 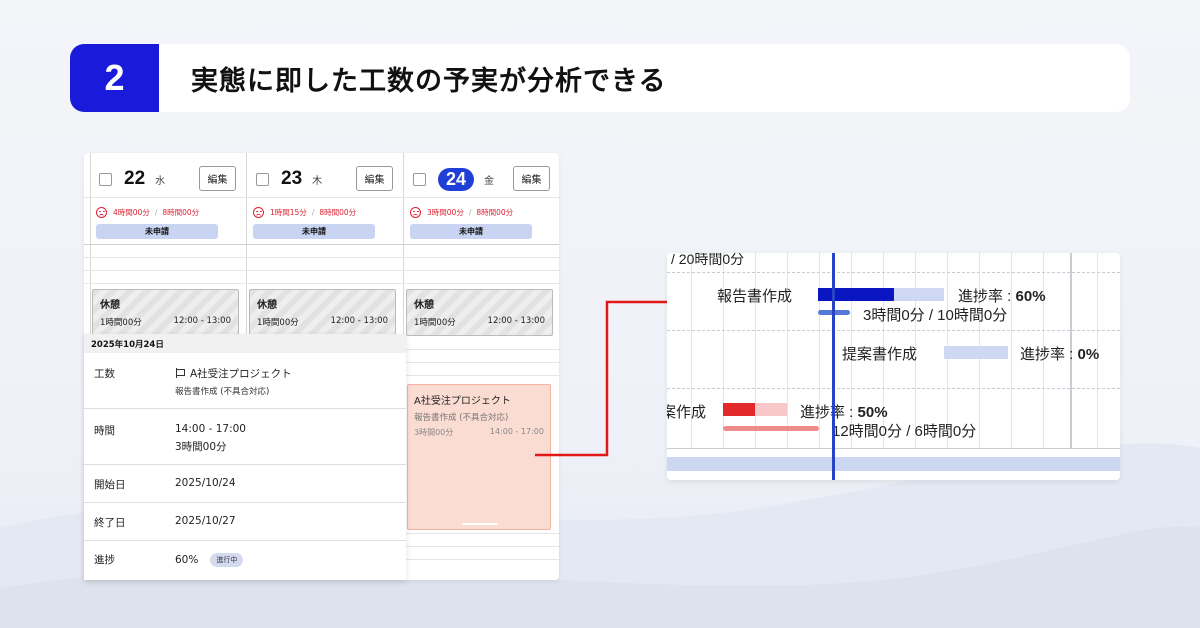 I want to click on detail-date: 2025年10月24日, so click(x=245, y=343).